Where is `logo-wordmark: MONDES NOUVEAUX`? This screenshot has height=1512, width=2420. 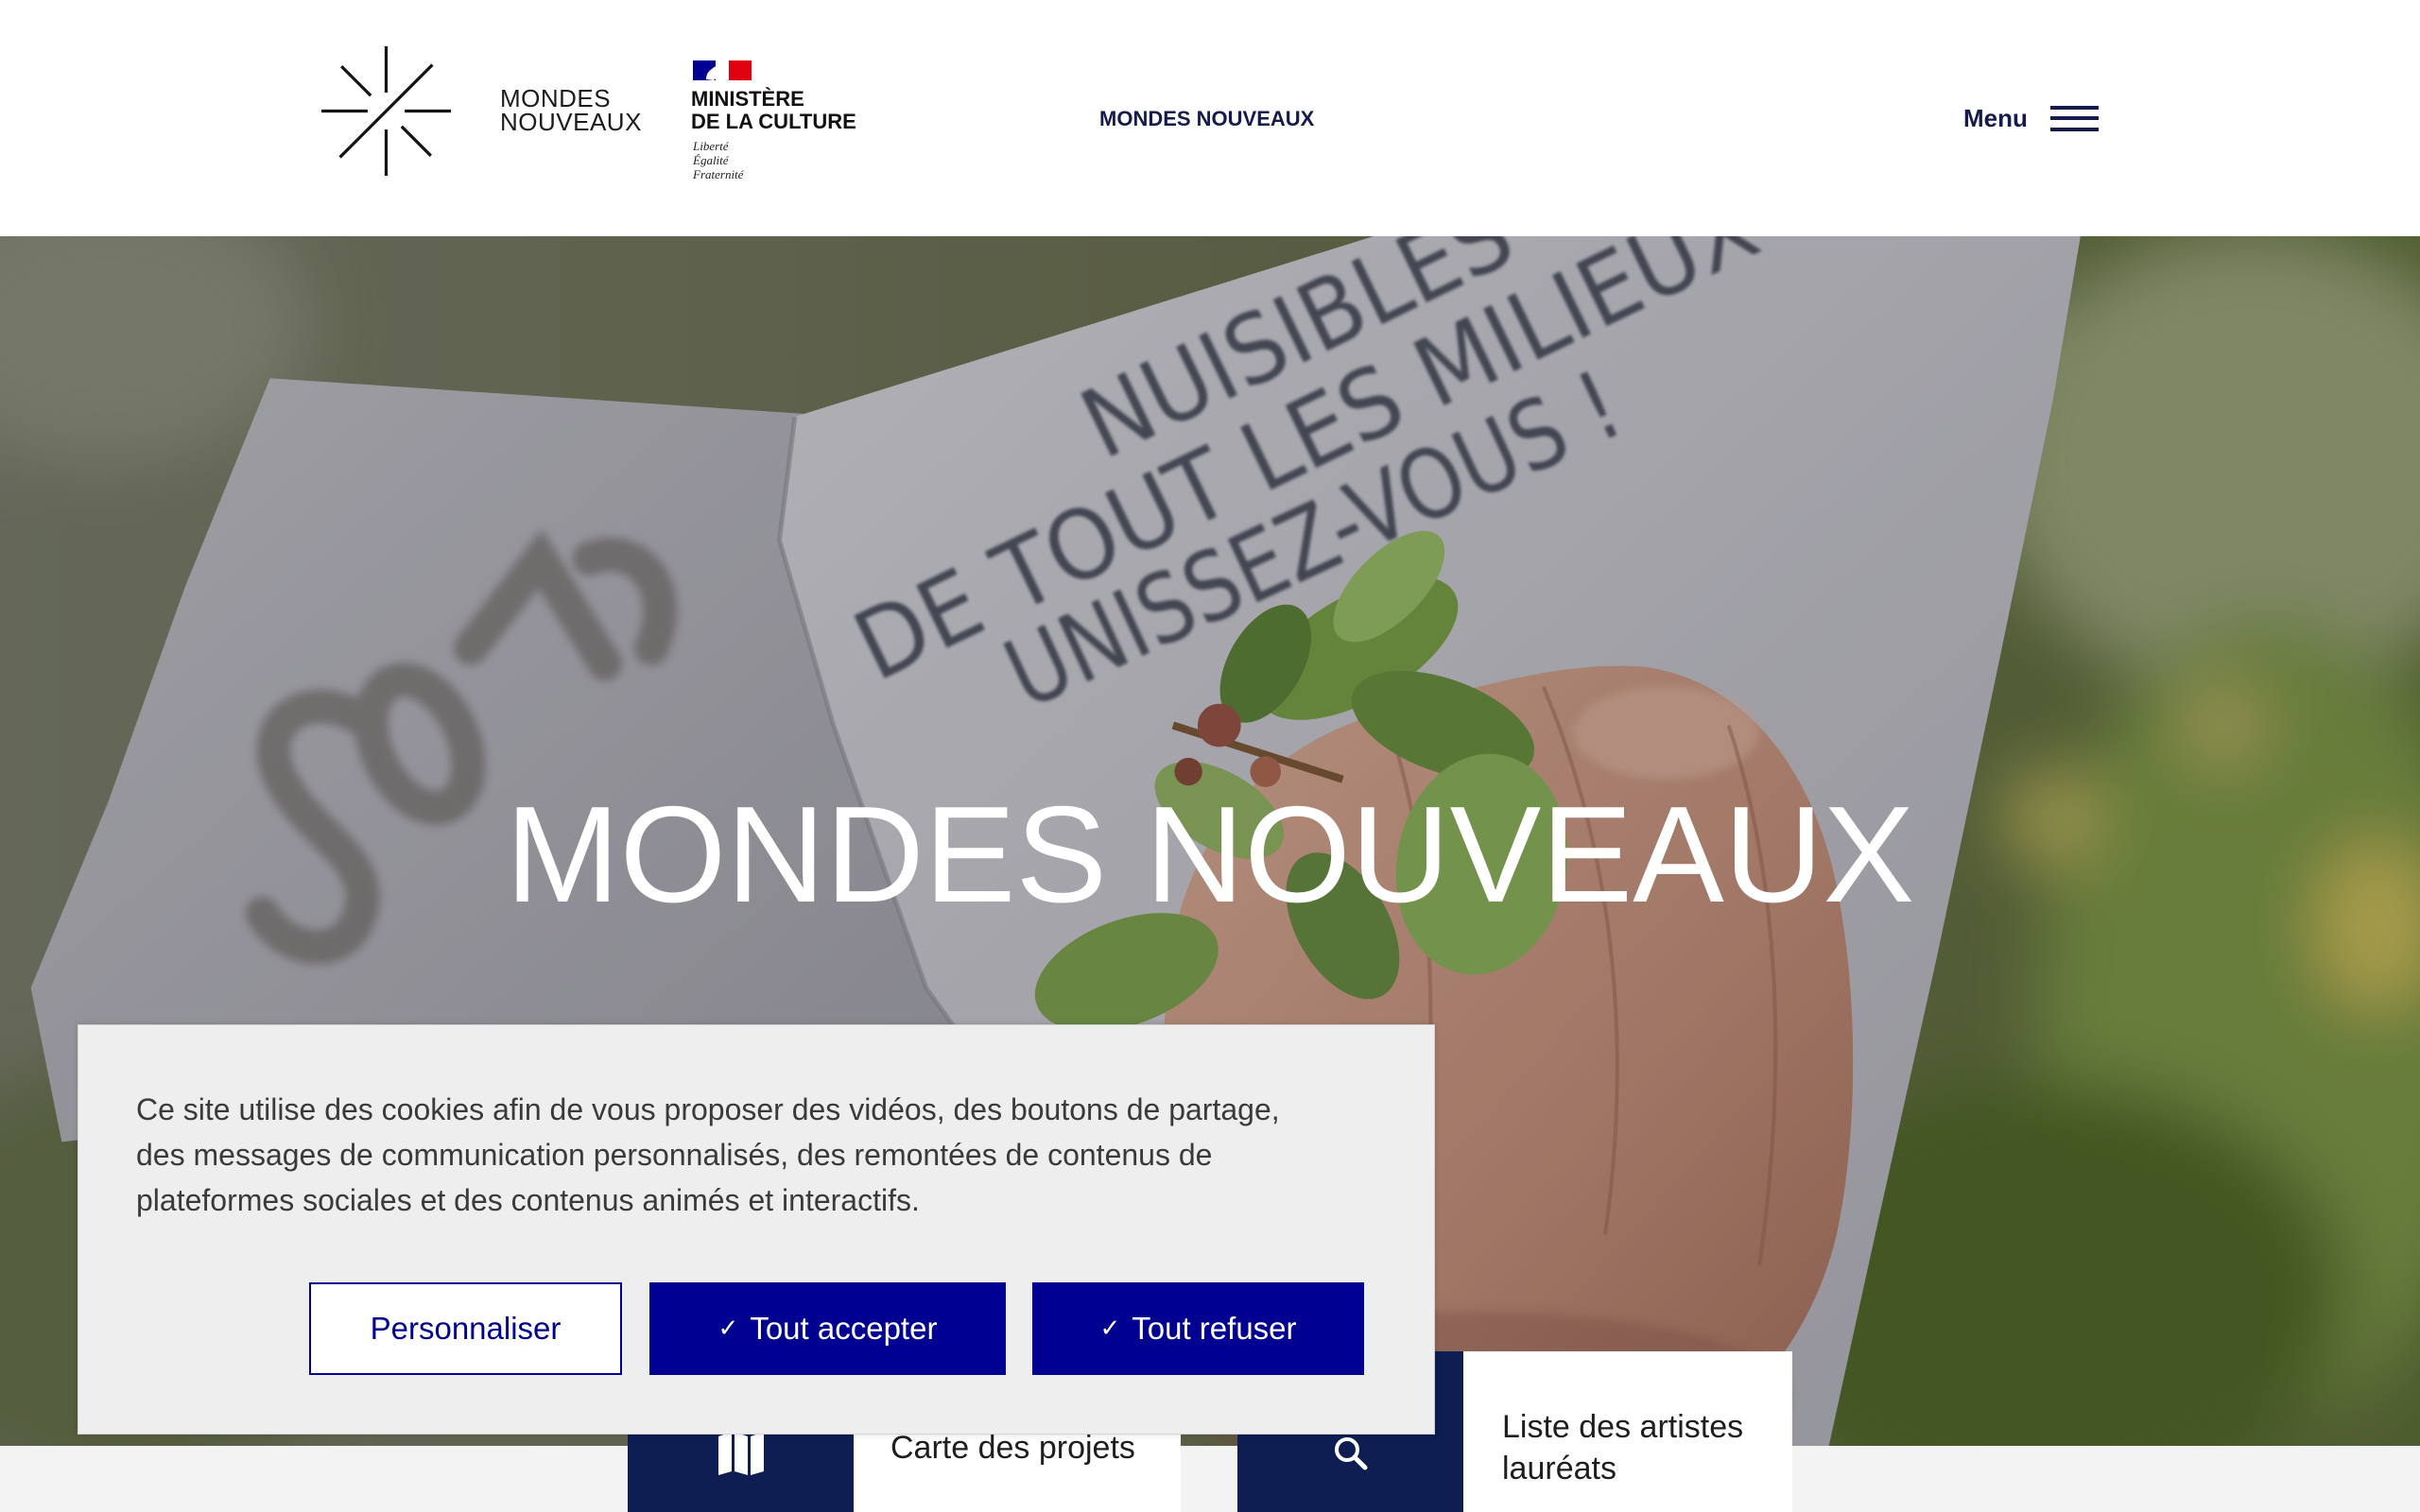 logo-wordmark: MONDES NOUVEAUX is located at coordinates (571, 111).